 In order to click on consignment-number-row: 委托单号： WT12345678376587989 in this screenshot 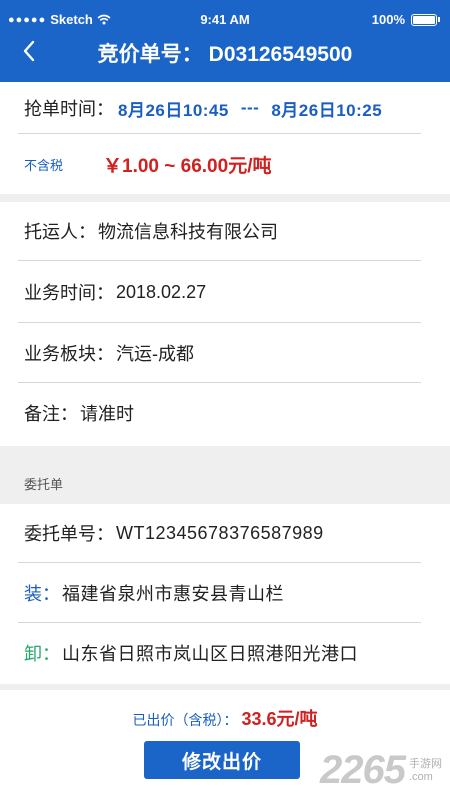, I will do `click(225, 533)`.